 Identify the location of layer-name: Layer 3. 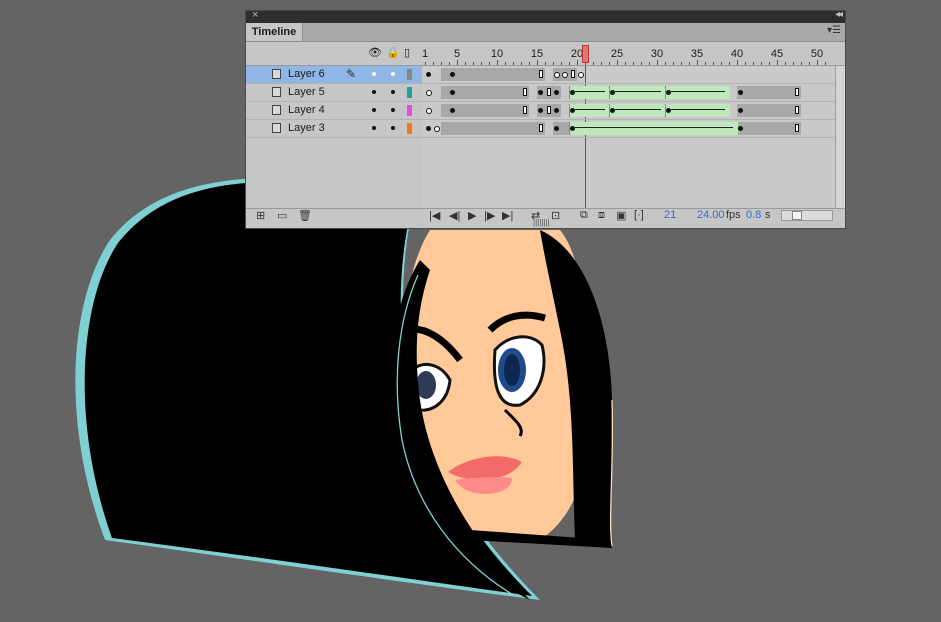
(306, 128).